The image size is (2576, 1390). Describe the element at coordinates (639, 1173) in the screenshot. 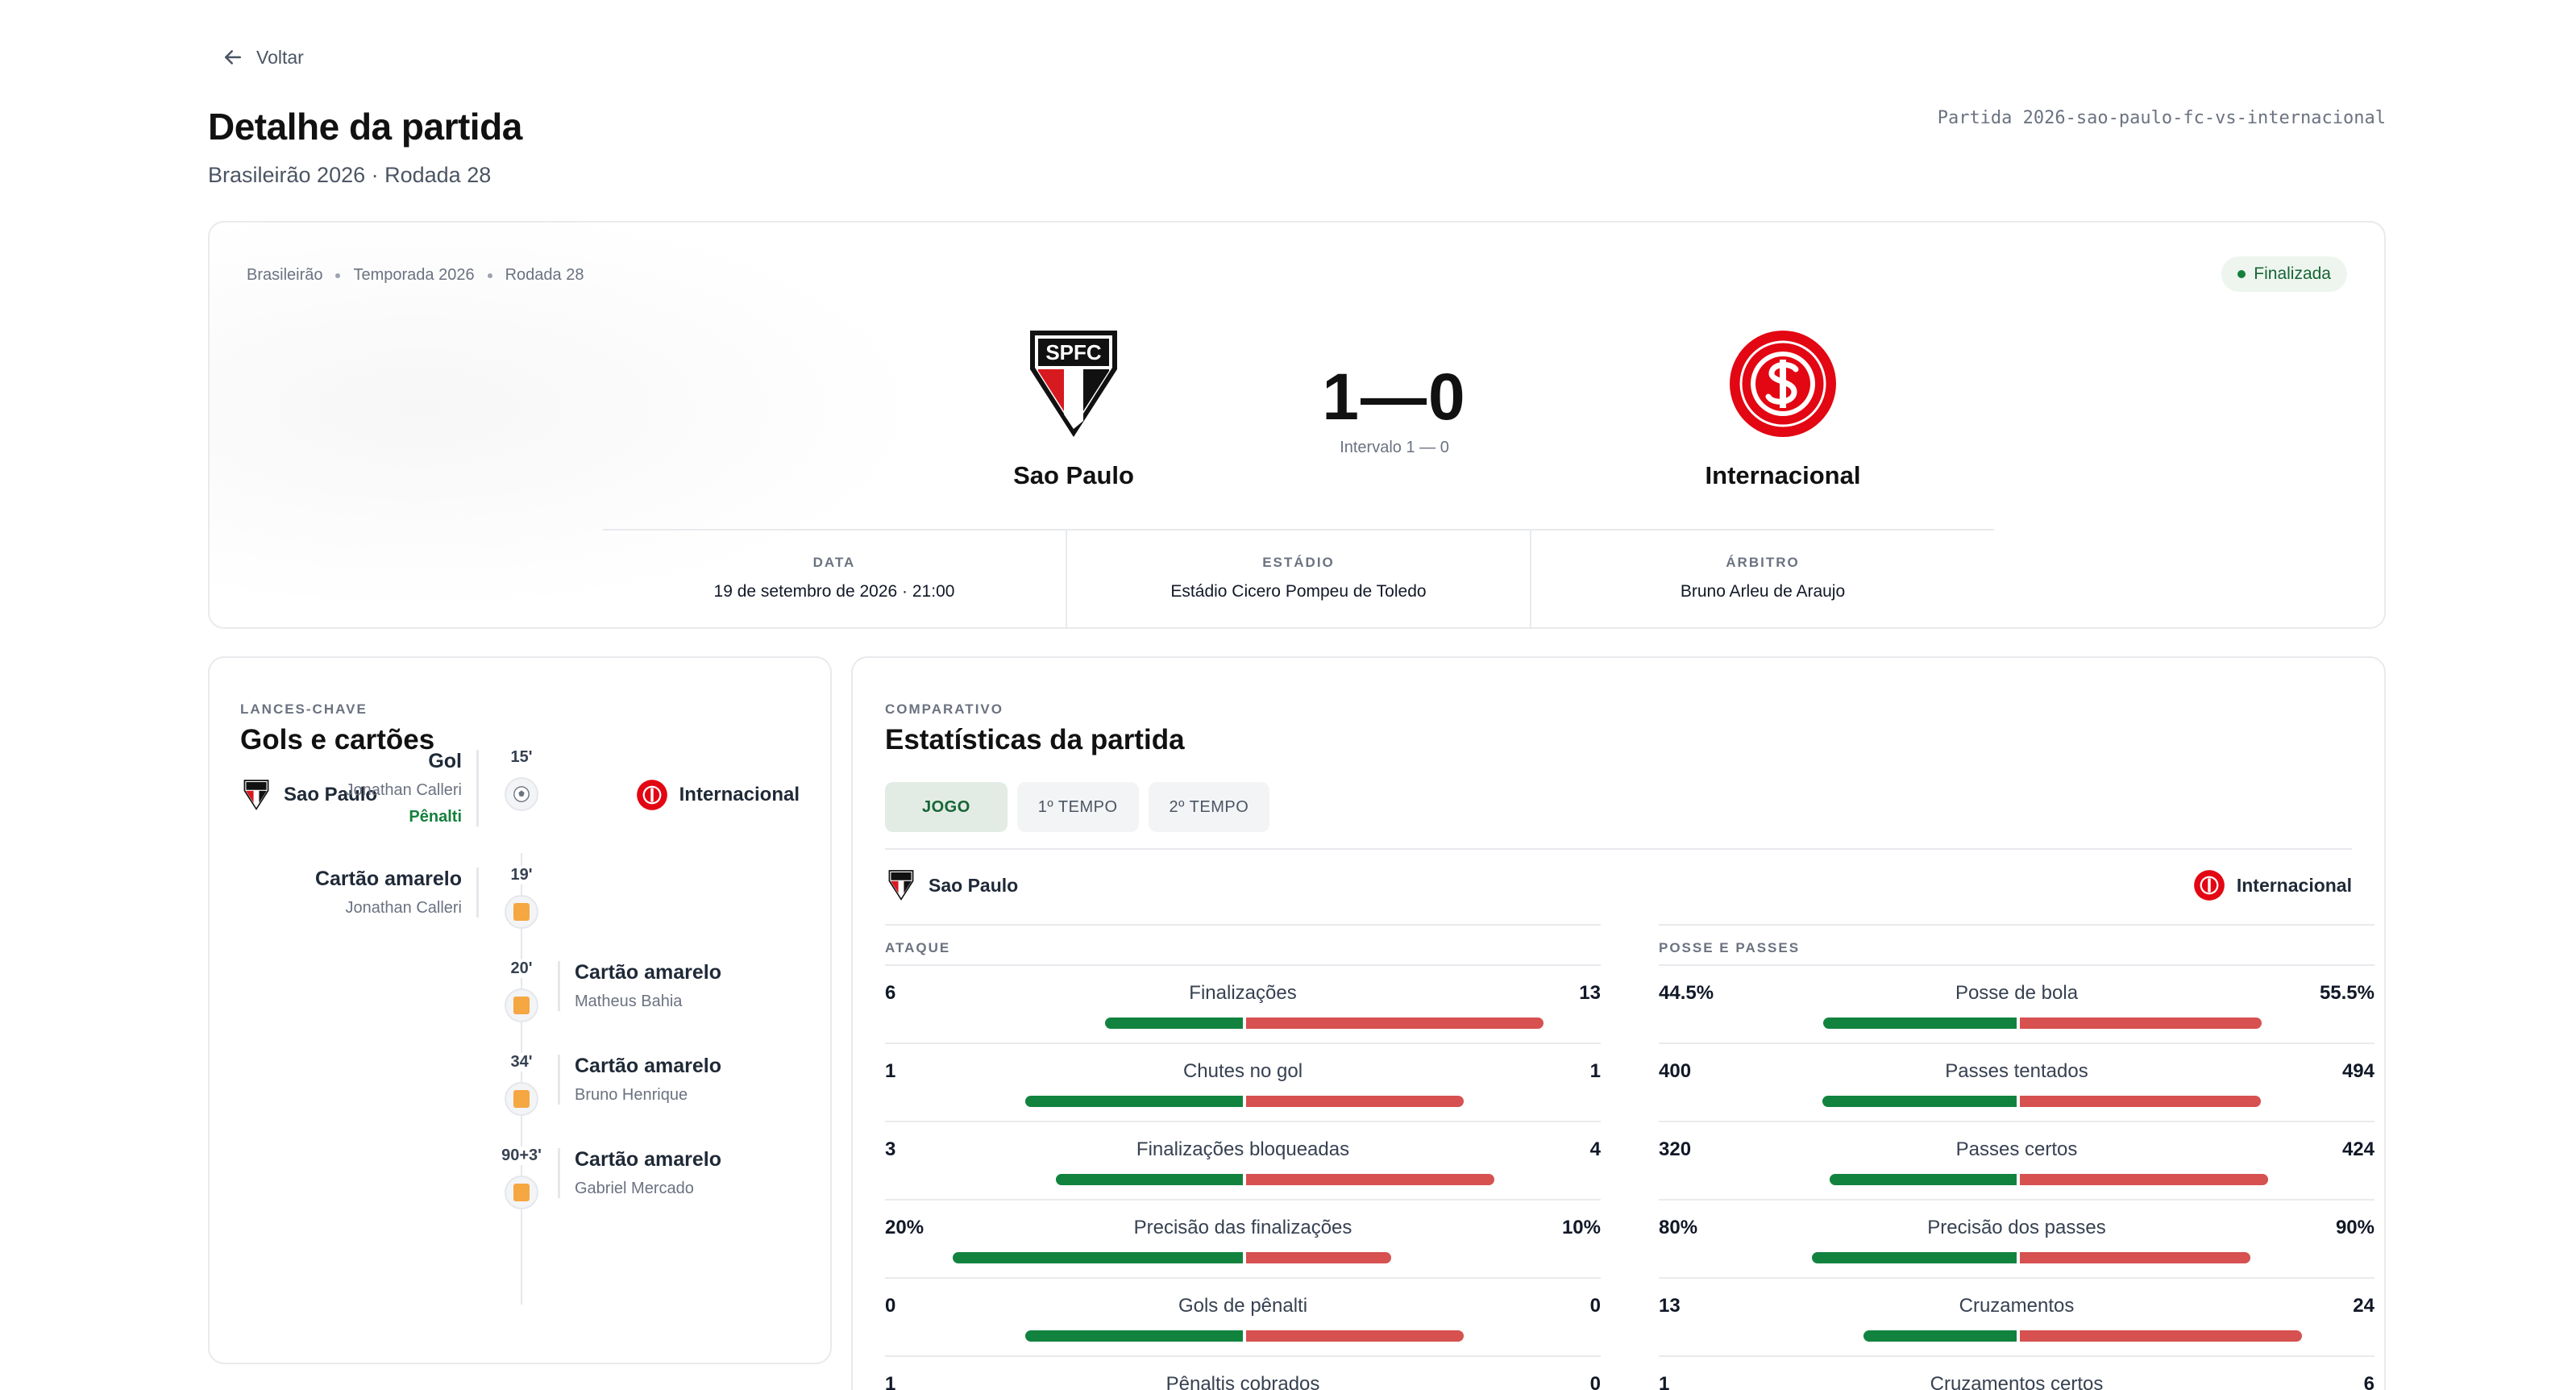

I see `event-item: Cartão amarelo Gabriel Mercado` at that location.